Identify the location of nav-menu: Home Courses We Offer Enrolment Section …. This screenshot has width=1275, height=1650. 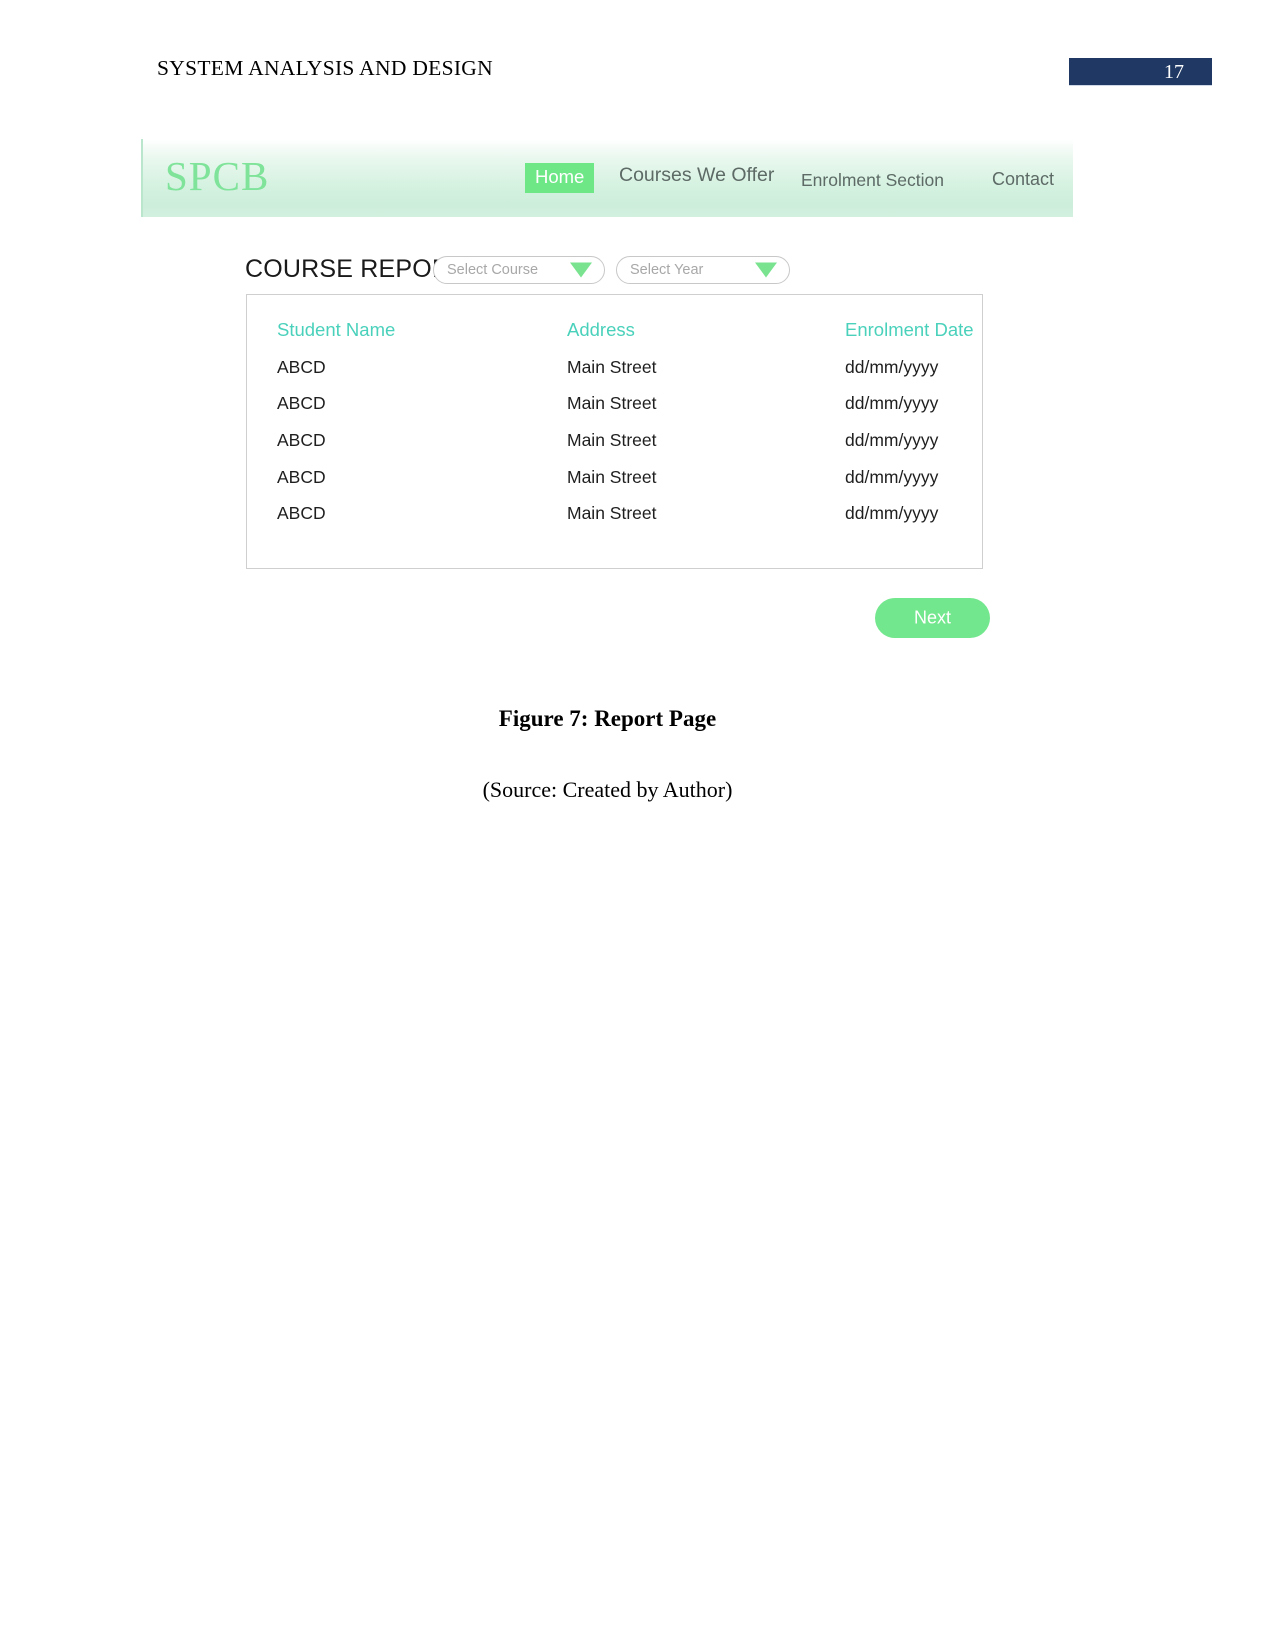
(793, 178).